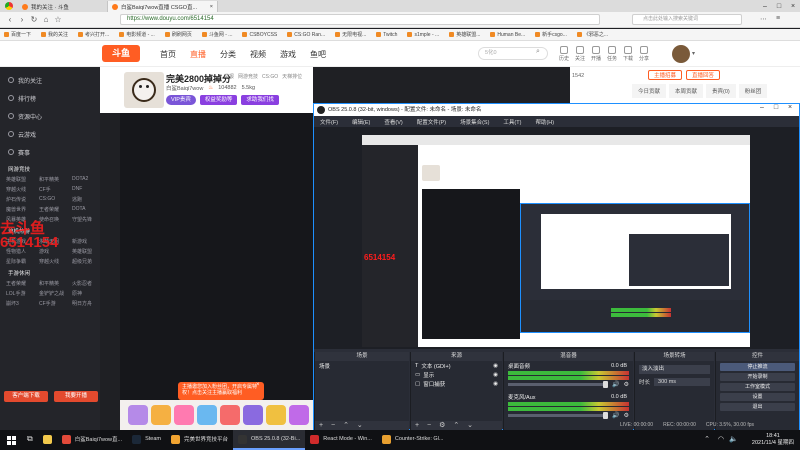 The width and height of the screenshot is (800, 450). What do you see at coordinates (292, 76) in the screenshot?
I see `room-tag: 天梯排位` at bounding box center [292, 76].